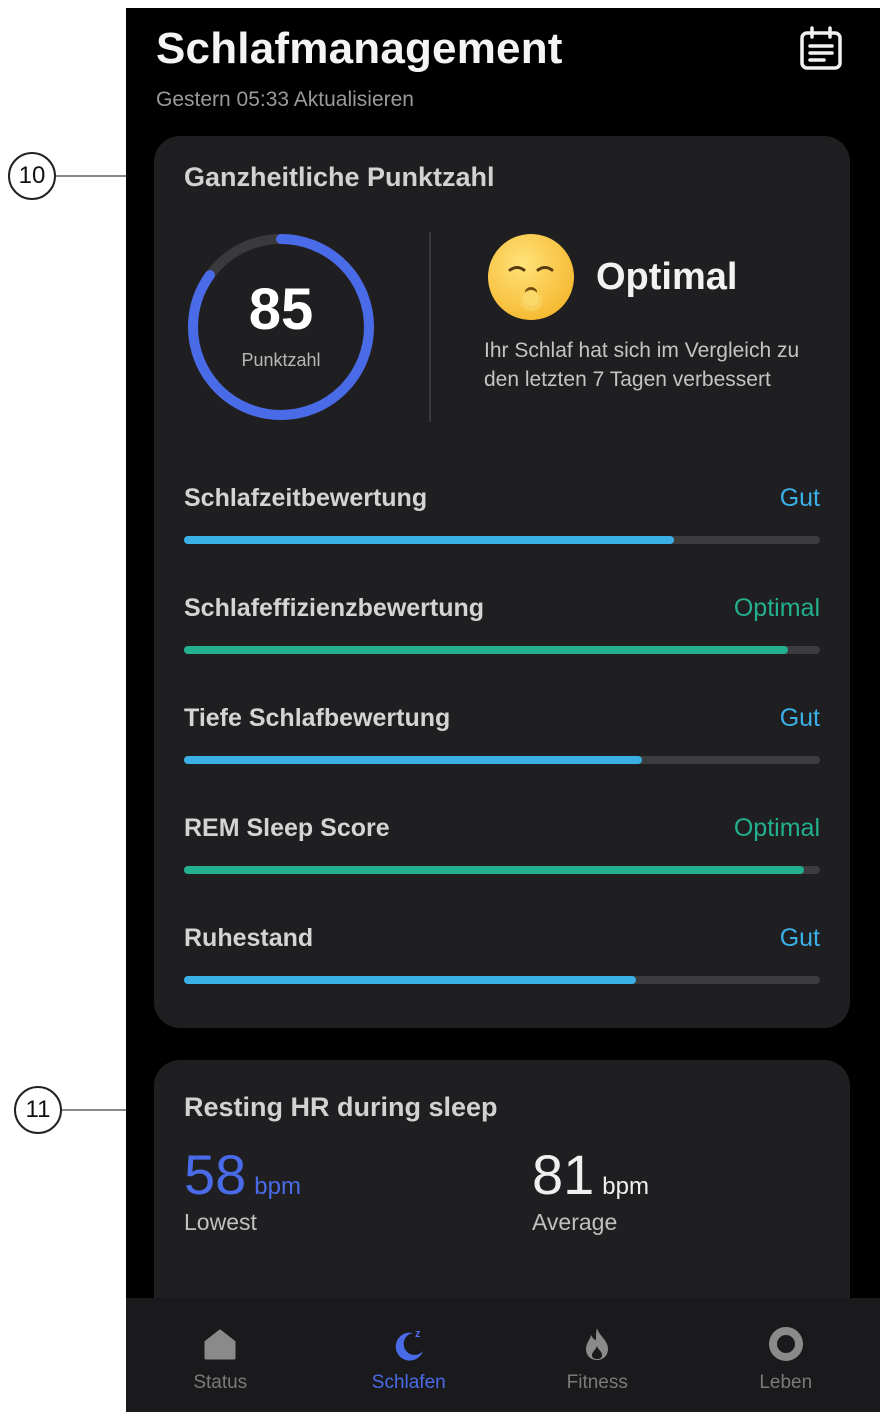 This screenshot has width=881, height=1412. What do you see at coordinates (285, 99) in the screenshot?
I see `last-updated-text: Gestern 05:33 Aktualisieren` at bounding box center [285, 99].